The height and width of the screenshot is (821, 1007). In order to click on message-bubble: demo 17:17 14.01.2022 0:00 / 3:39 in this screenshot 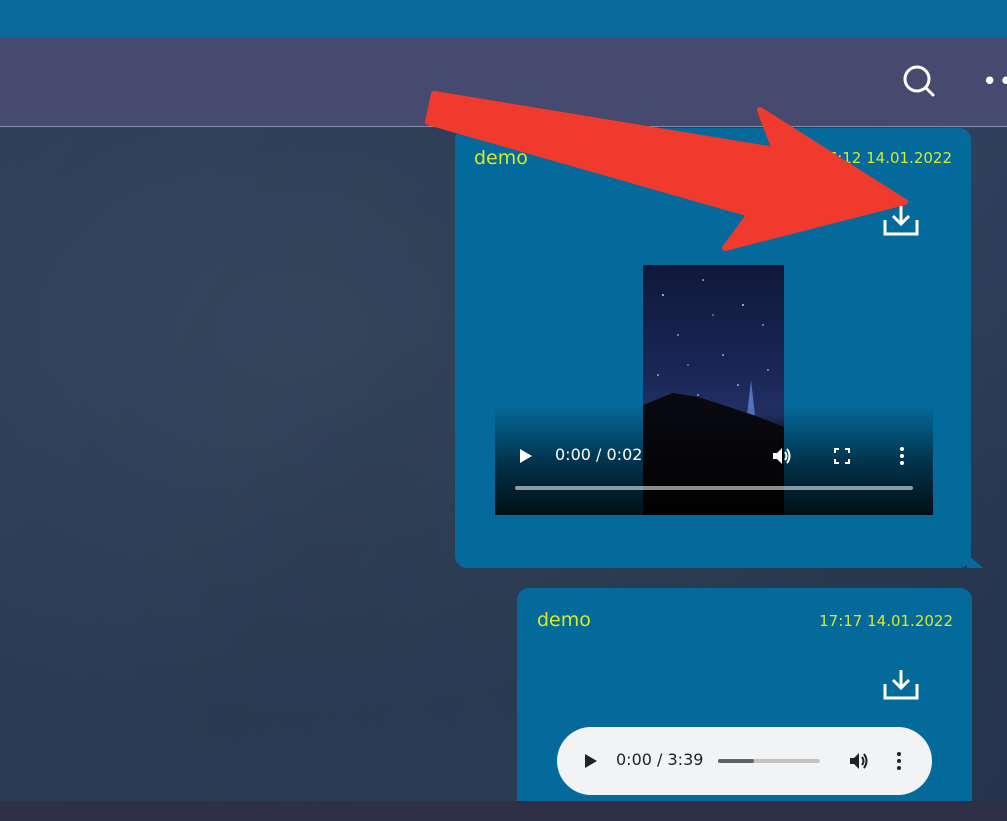, I will do `click(744, 694)`.